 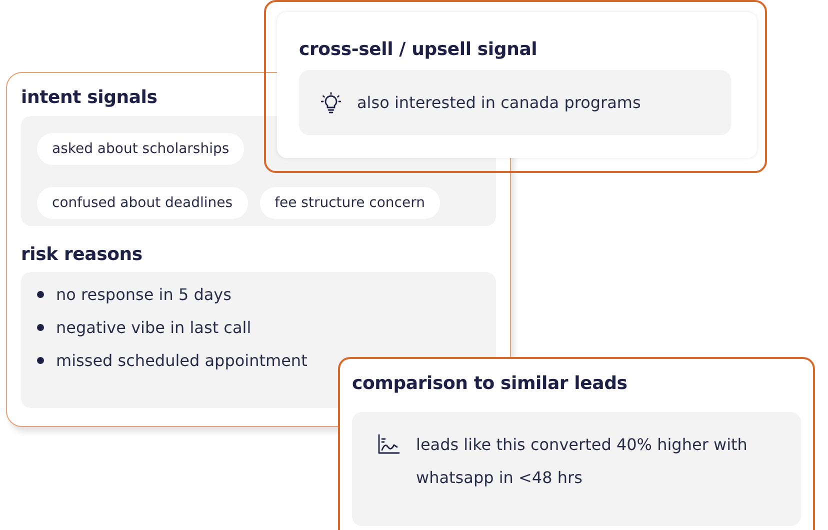 What do you see at coordinates (331, 103) in the screenshot?
I see `lightbulb-icon` at bounding box center [331, 103].